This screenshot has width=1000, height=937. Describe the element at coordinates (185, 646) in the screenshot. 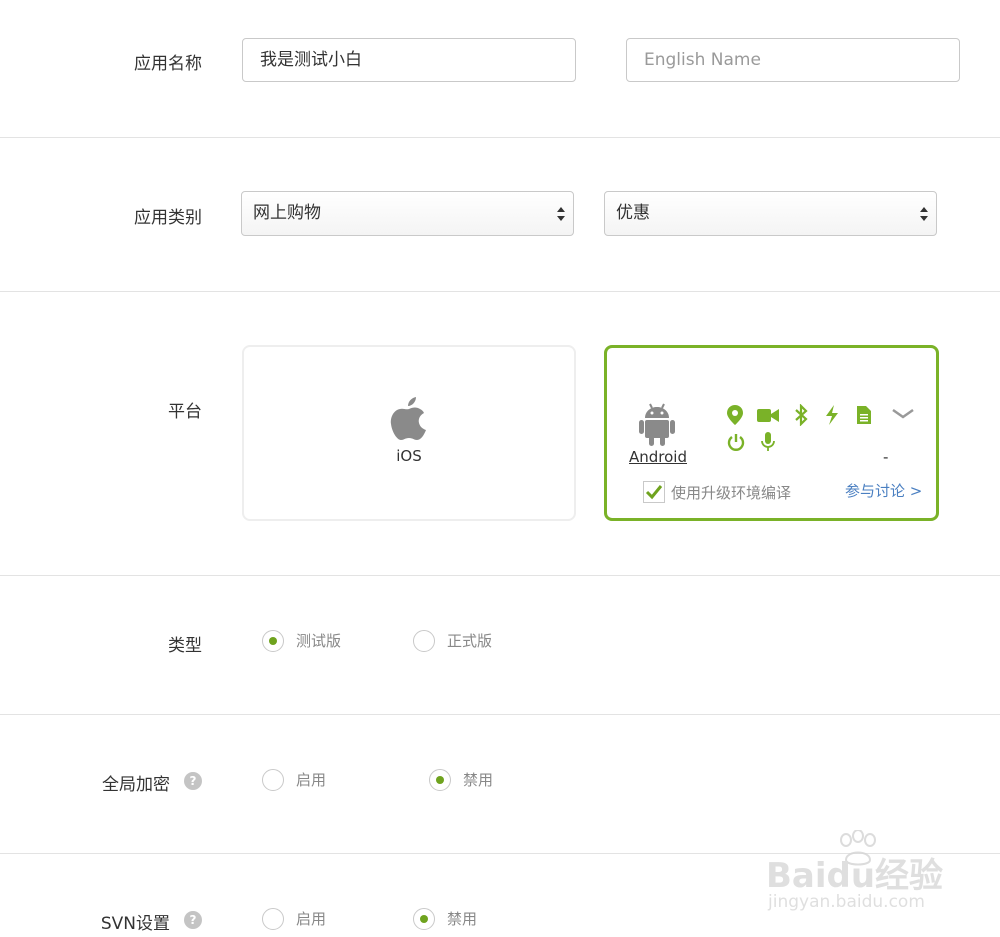

I see `build-type-label: 类型` at that location.